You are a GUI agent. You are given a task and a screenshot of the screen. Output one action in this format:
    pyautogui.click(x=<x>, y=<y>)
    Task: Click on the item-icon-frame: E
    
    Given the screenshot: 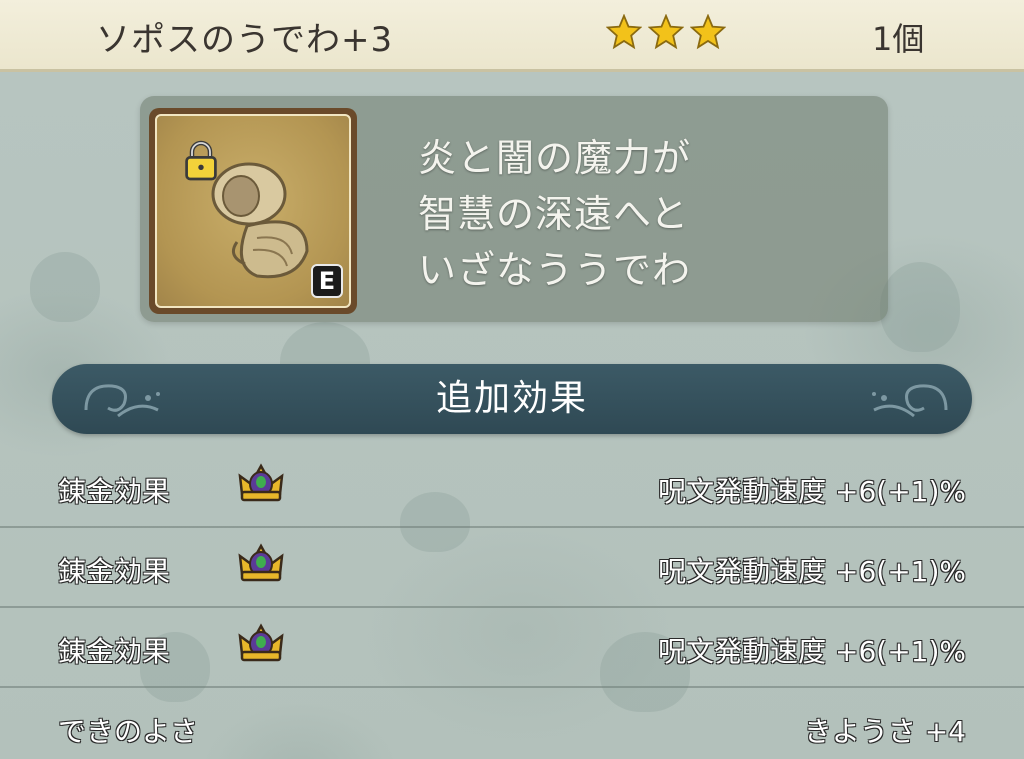 What is the action you would take?
    pyautogui.click(x=253, y=211)
    